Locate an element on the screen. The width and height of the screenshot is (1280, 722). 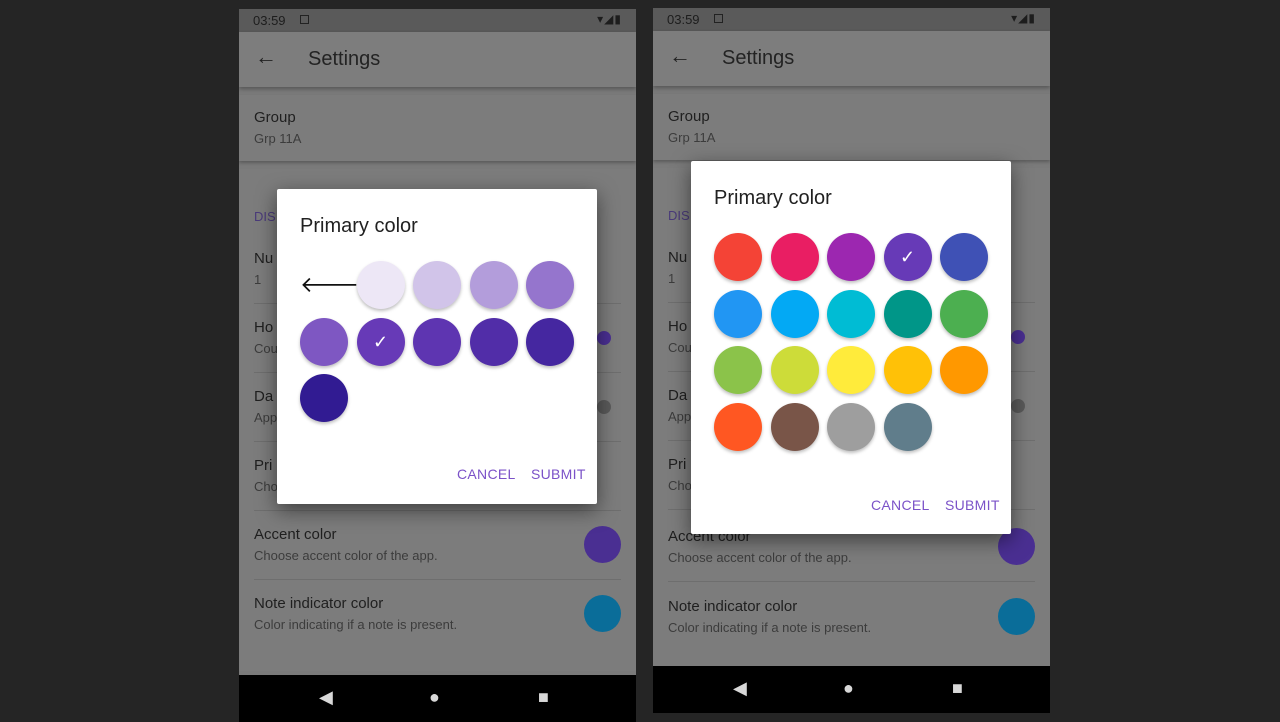
back-arrow-icon: 🡐 is located at coordinates (329, 285).